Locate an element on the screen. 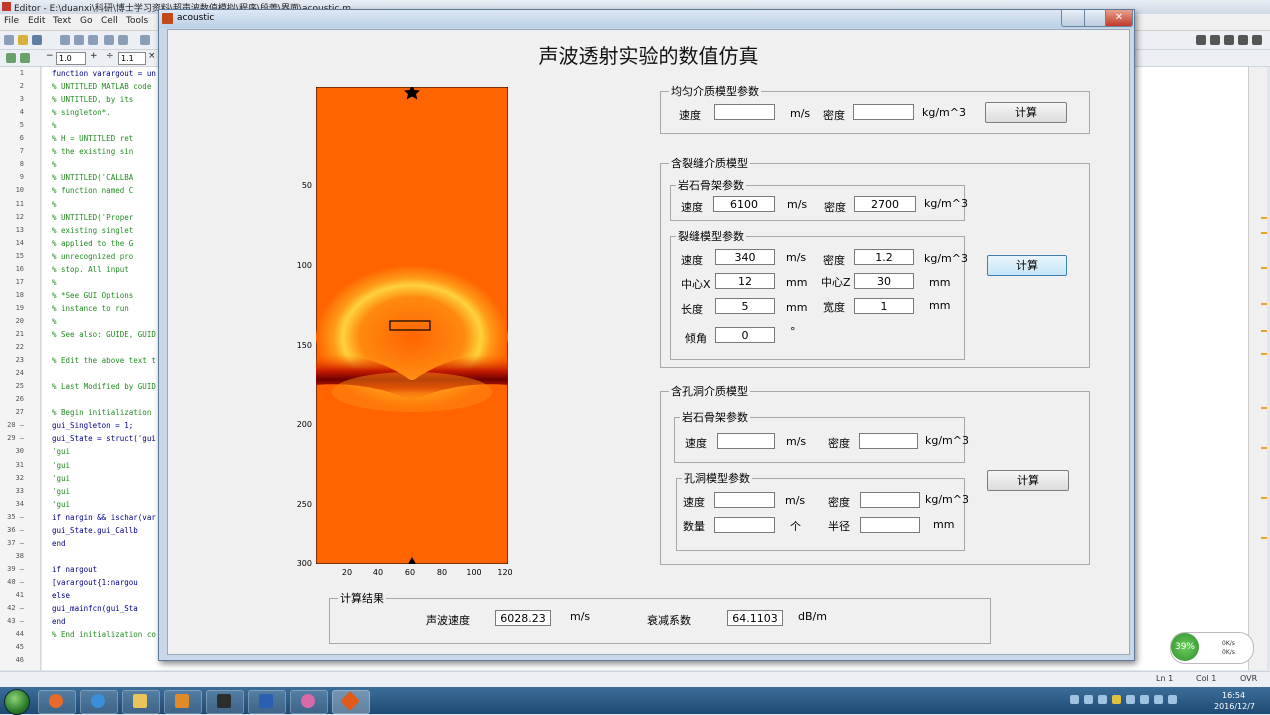 This screenshot has height=715, width=1270. width-input: 1 is located at coordinates (884, 306).